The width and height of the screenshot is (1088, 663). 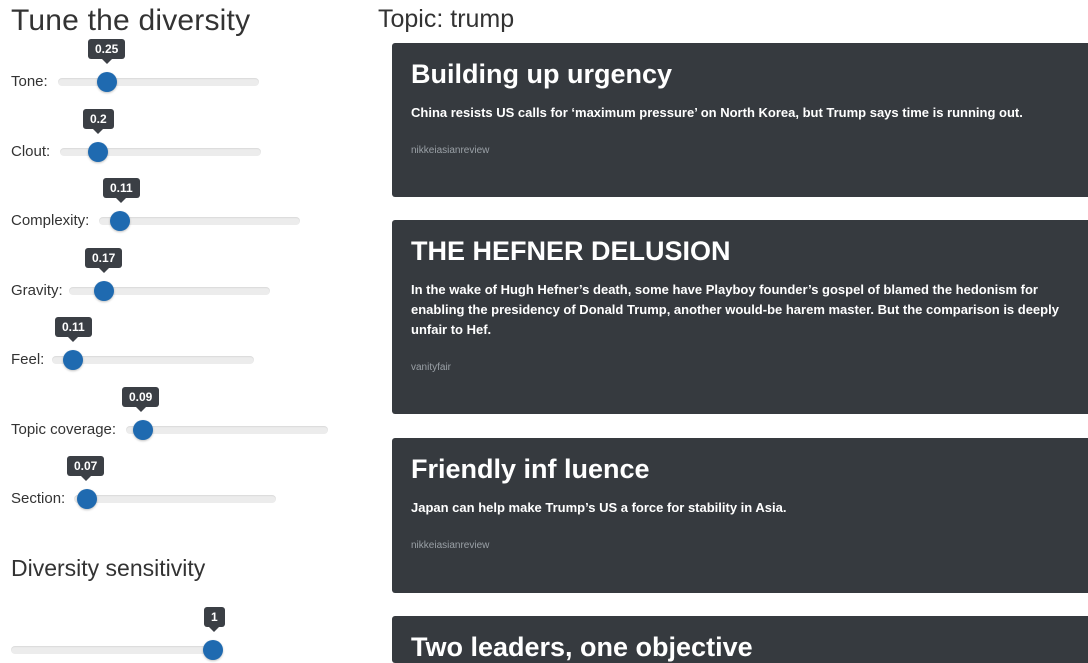 I want to click on diversity-sensitivity-title: Diversity sensitivity, so click(x=108, y=568).